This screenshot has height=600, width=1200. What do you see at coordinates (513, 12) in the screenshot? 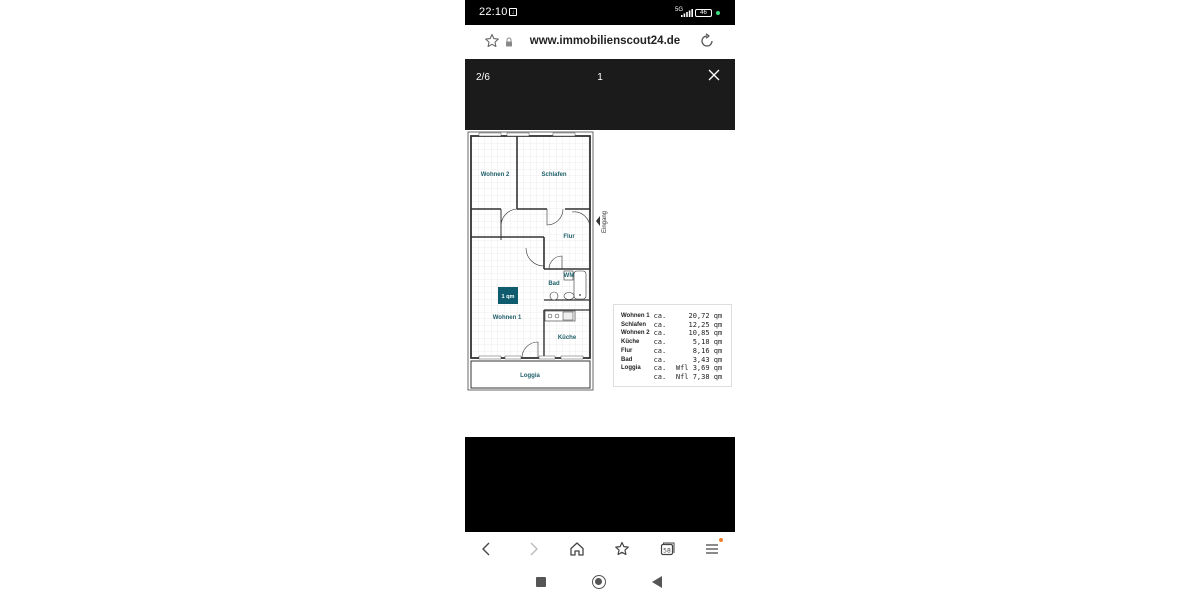
I see `notification-icon: ↓` at bounding box center [513, 12].